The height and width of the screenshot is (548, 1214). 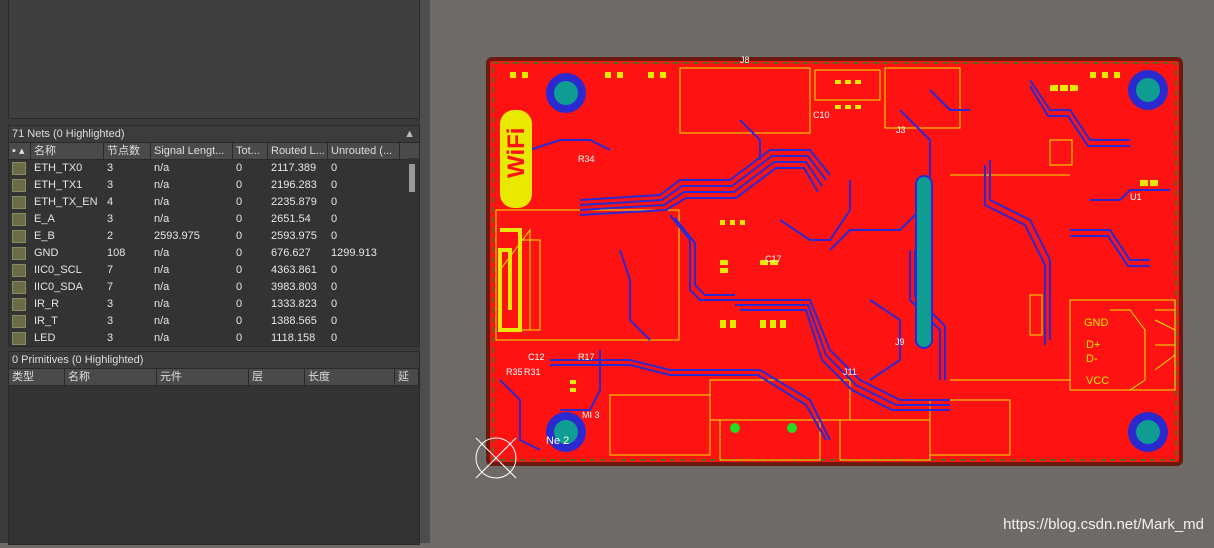 What do you see at coordinates (425, 271) in the screenshot?
I see `panel-divider` at bounding box center [425, 271].